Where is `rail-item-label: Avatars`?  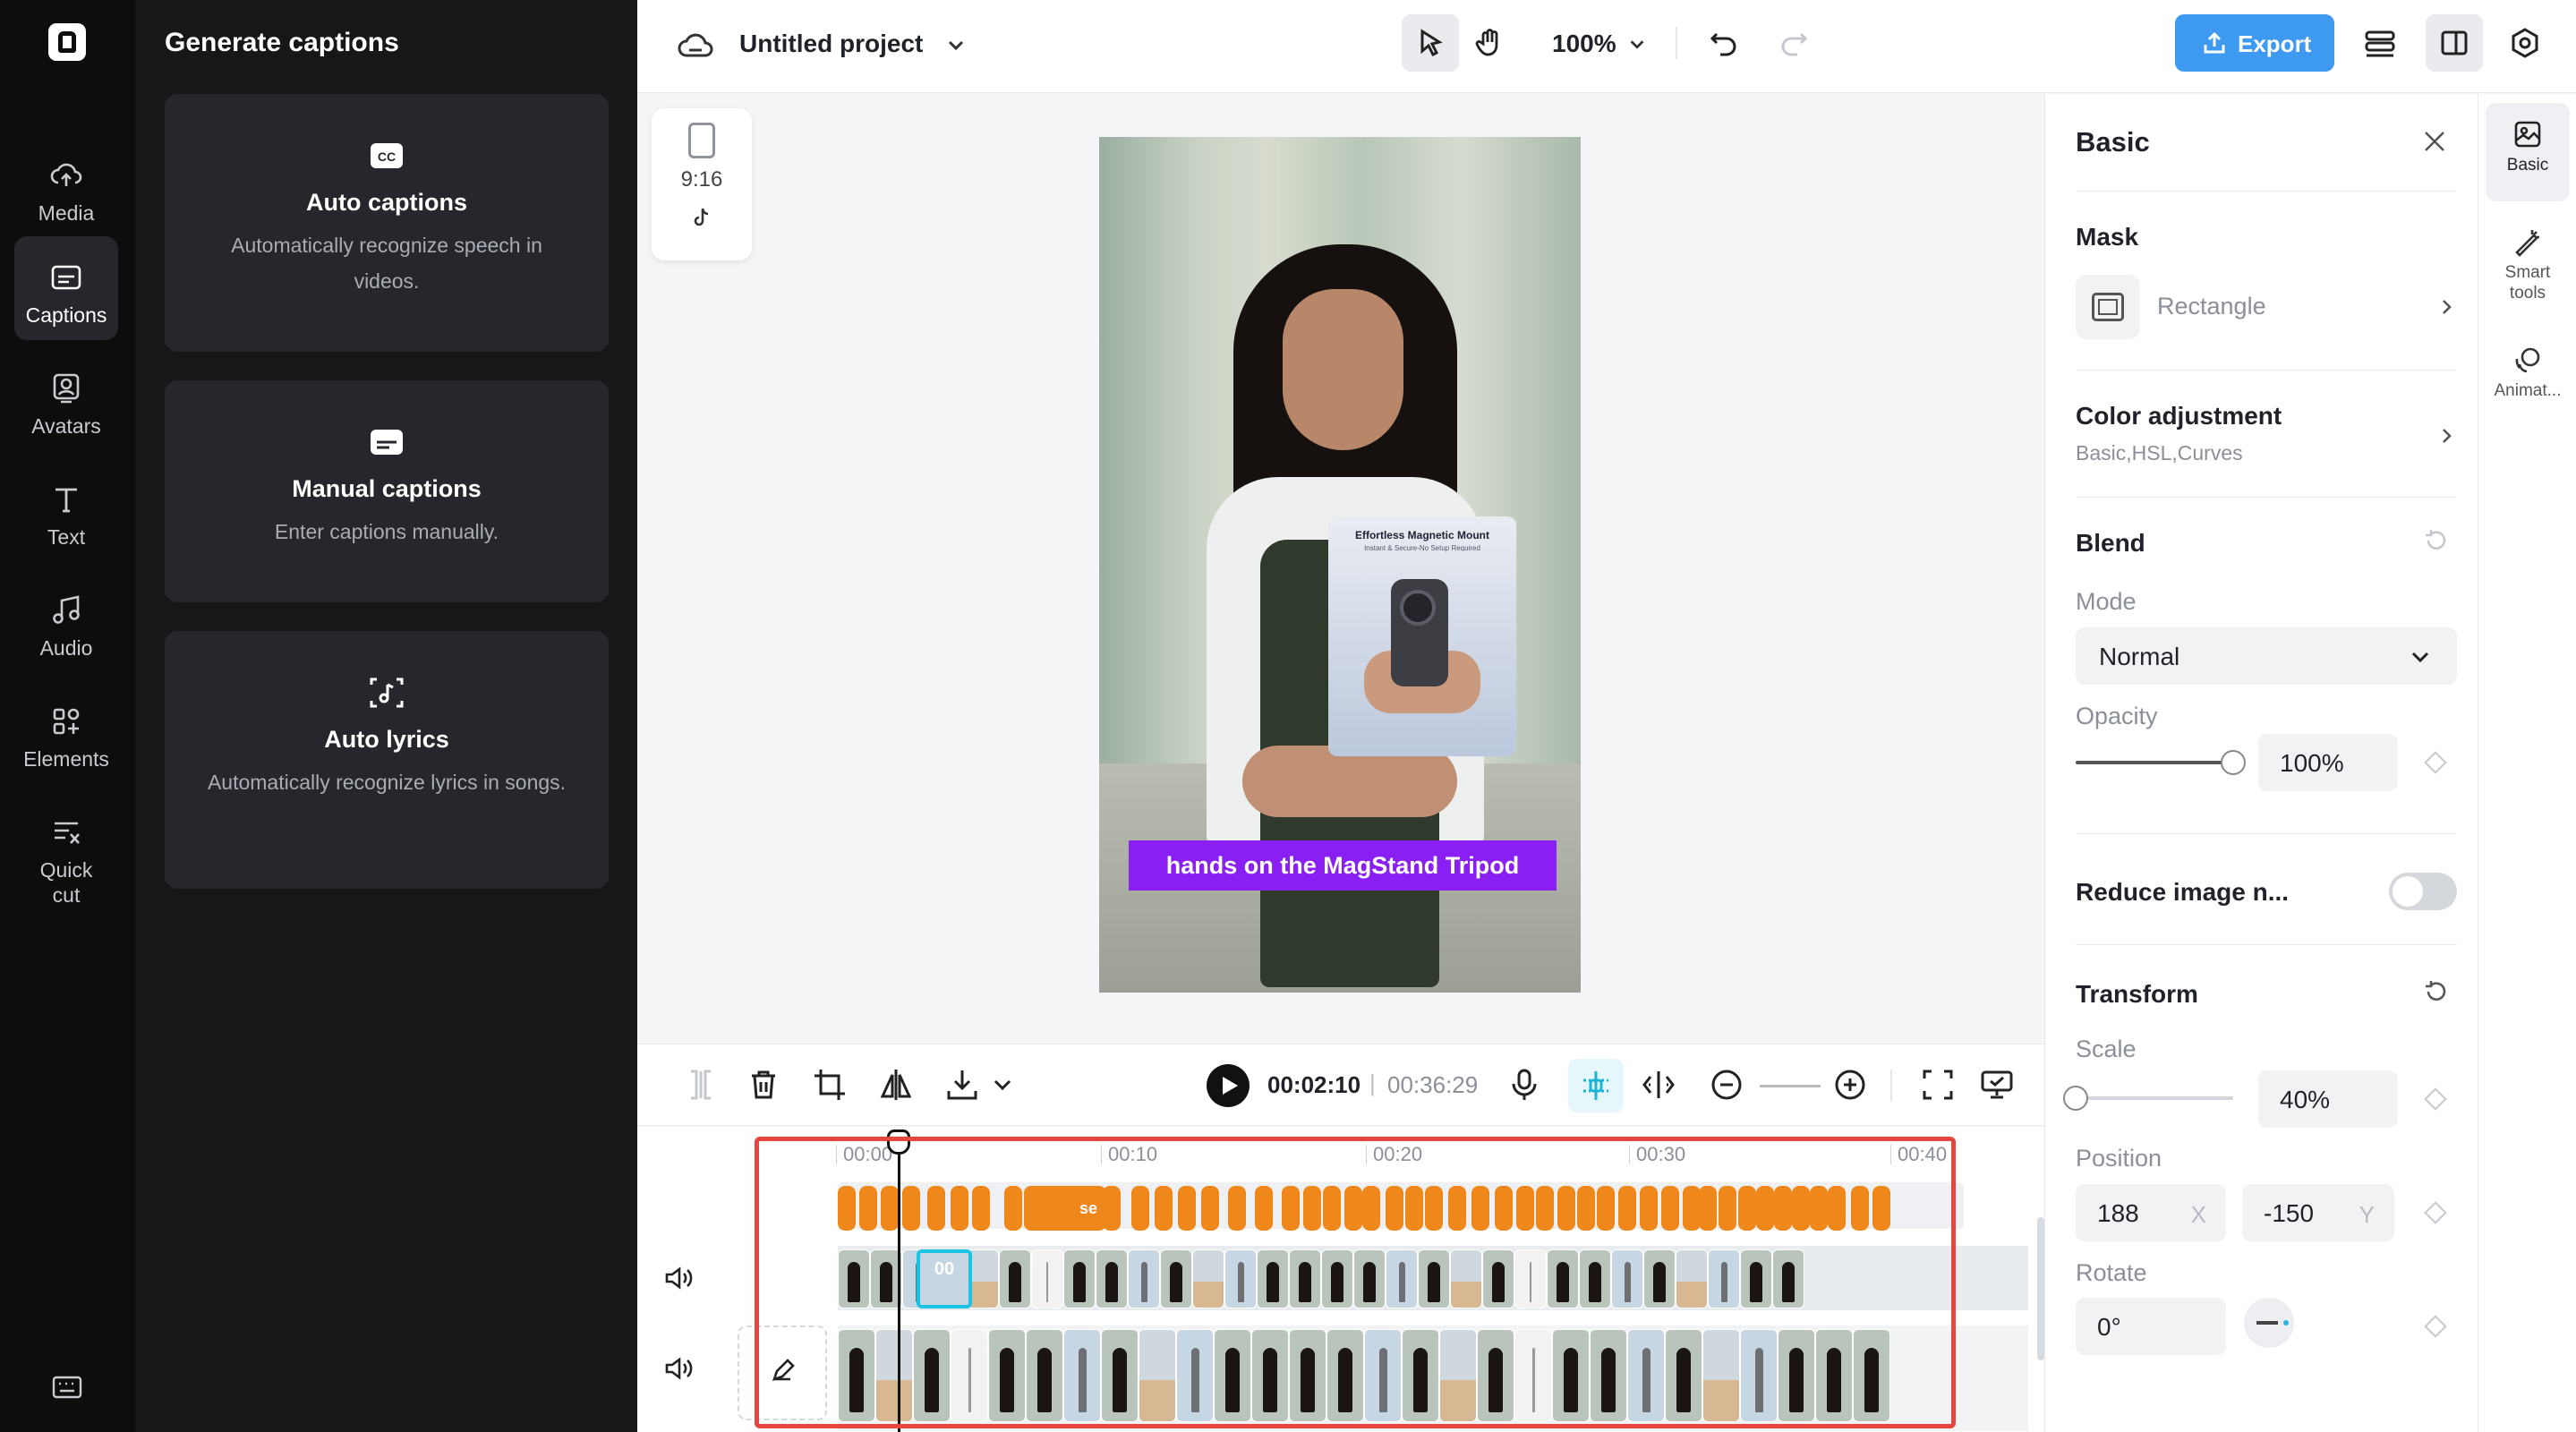
rail-item-label: Avatars is located at coordinates (66, 426).